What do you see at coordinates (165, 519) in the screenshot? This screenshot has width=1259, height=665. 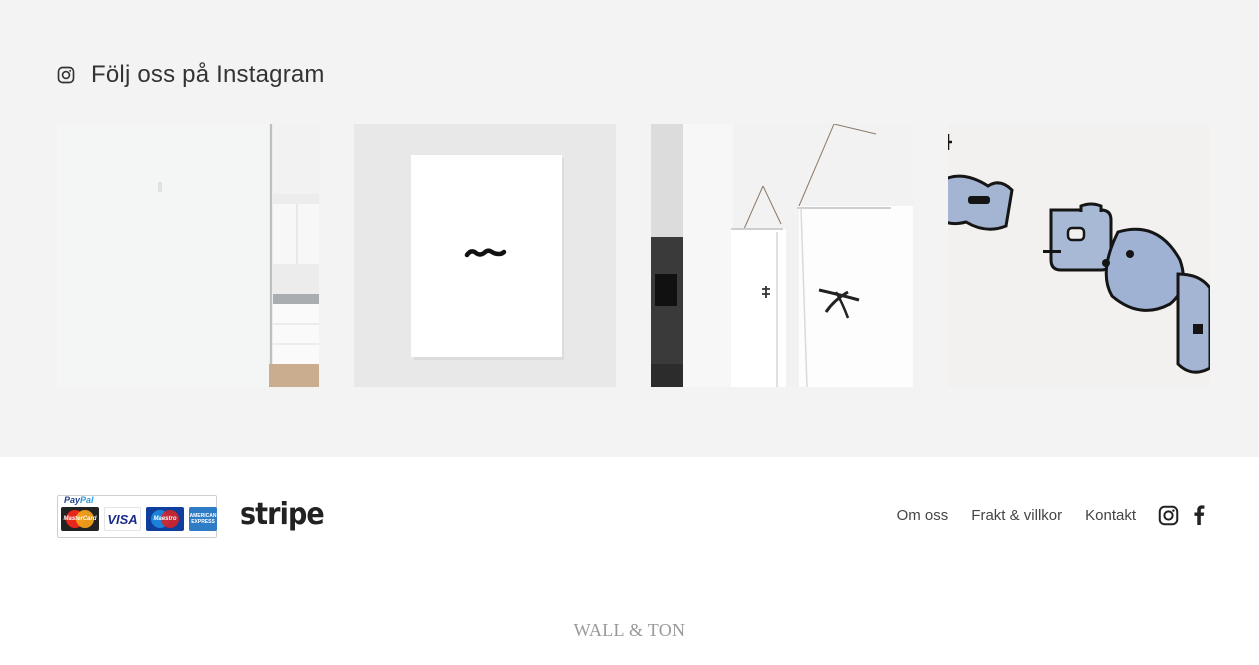 I see `maestro-logo: Maestro` at bounding box center [165, 519].